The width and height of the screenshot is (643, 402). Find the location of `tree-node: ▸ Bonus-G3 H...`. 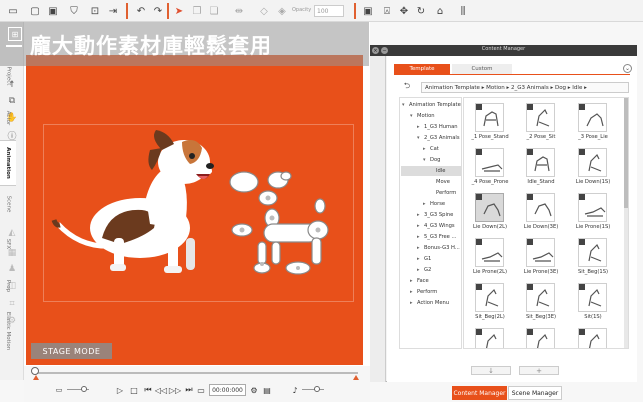

tree-node: ▸ Bonus-G3 H... is located at coordinates (438, 248).